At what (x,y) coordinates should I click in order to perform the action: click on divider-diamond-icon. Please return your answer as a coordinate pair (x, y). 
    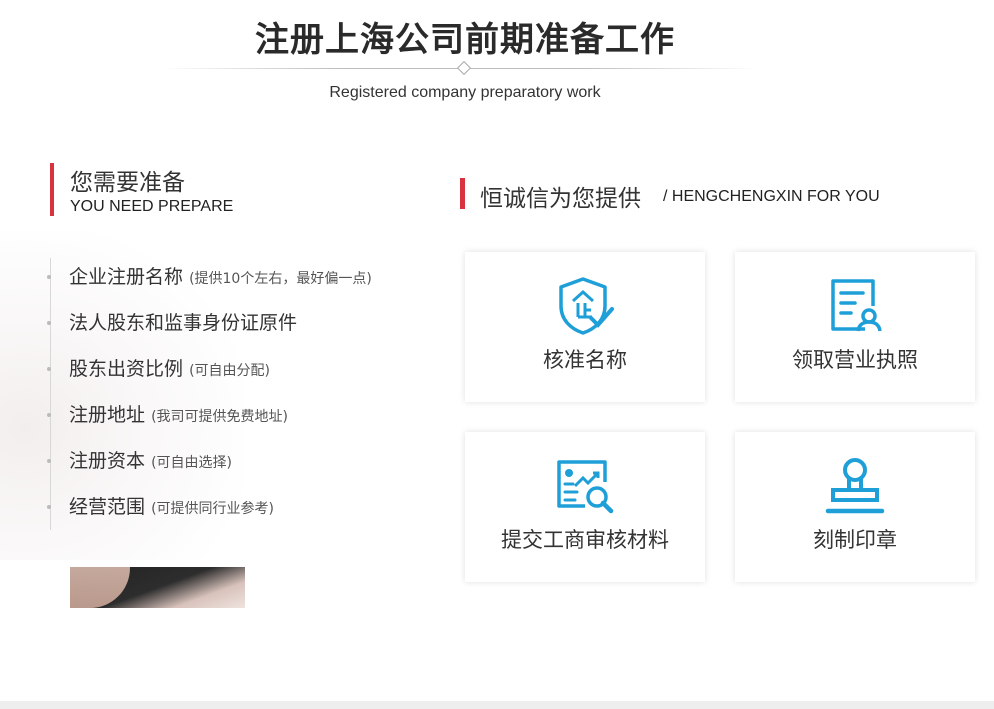
    Looking at the image, I should click on (464, 68).